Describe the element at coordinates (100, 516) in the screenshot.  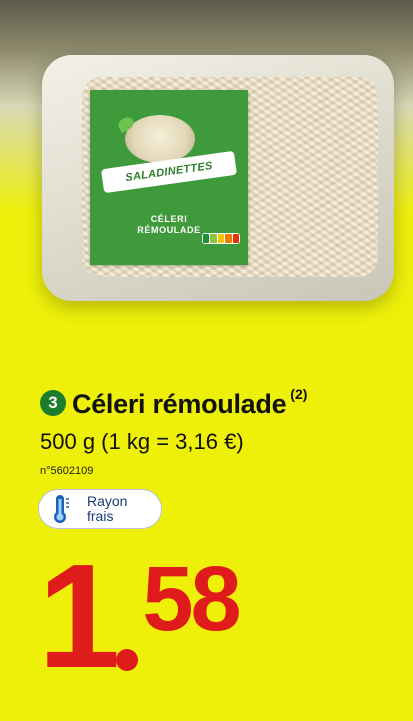
I see `badge-line2: frais` at that location.